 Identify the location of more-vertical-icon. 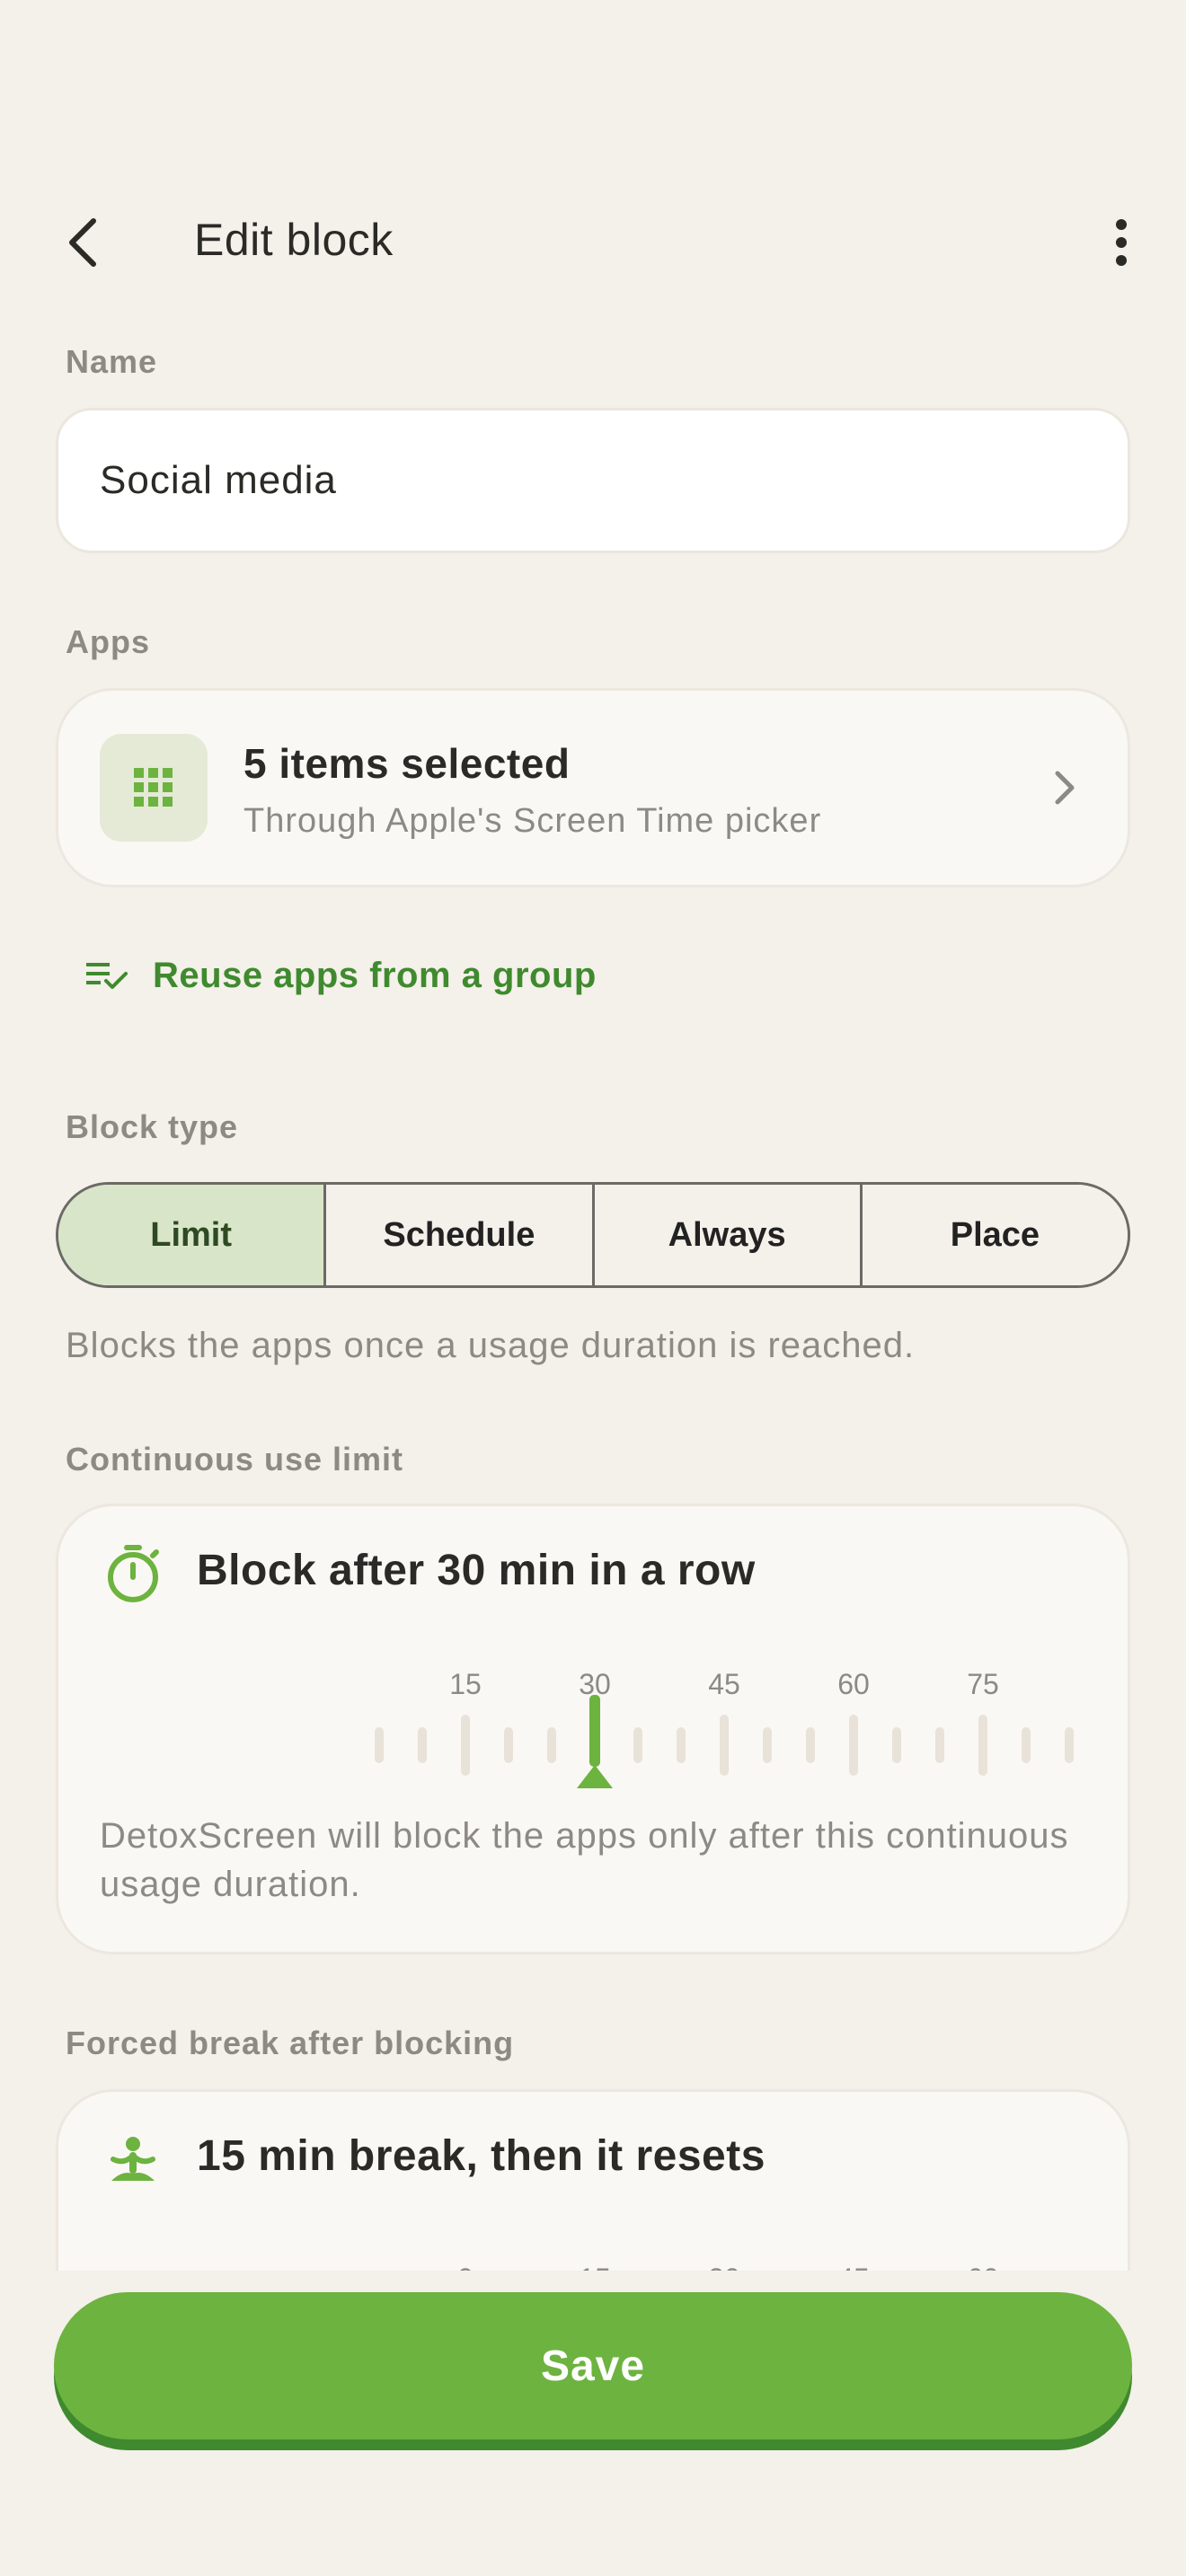
(1121, 242).